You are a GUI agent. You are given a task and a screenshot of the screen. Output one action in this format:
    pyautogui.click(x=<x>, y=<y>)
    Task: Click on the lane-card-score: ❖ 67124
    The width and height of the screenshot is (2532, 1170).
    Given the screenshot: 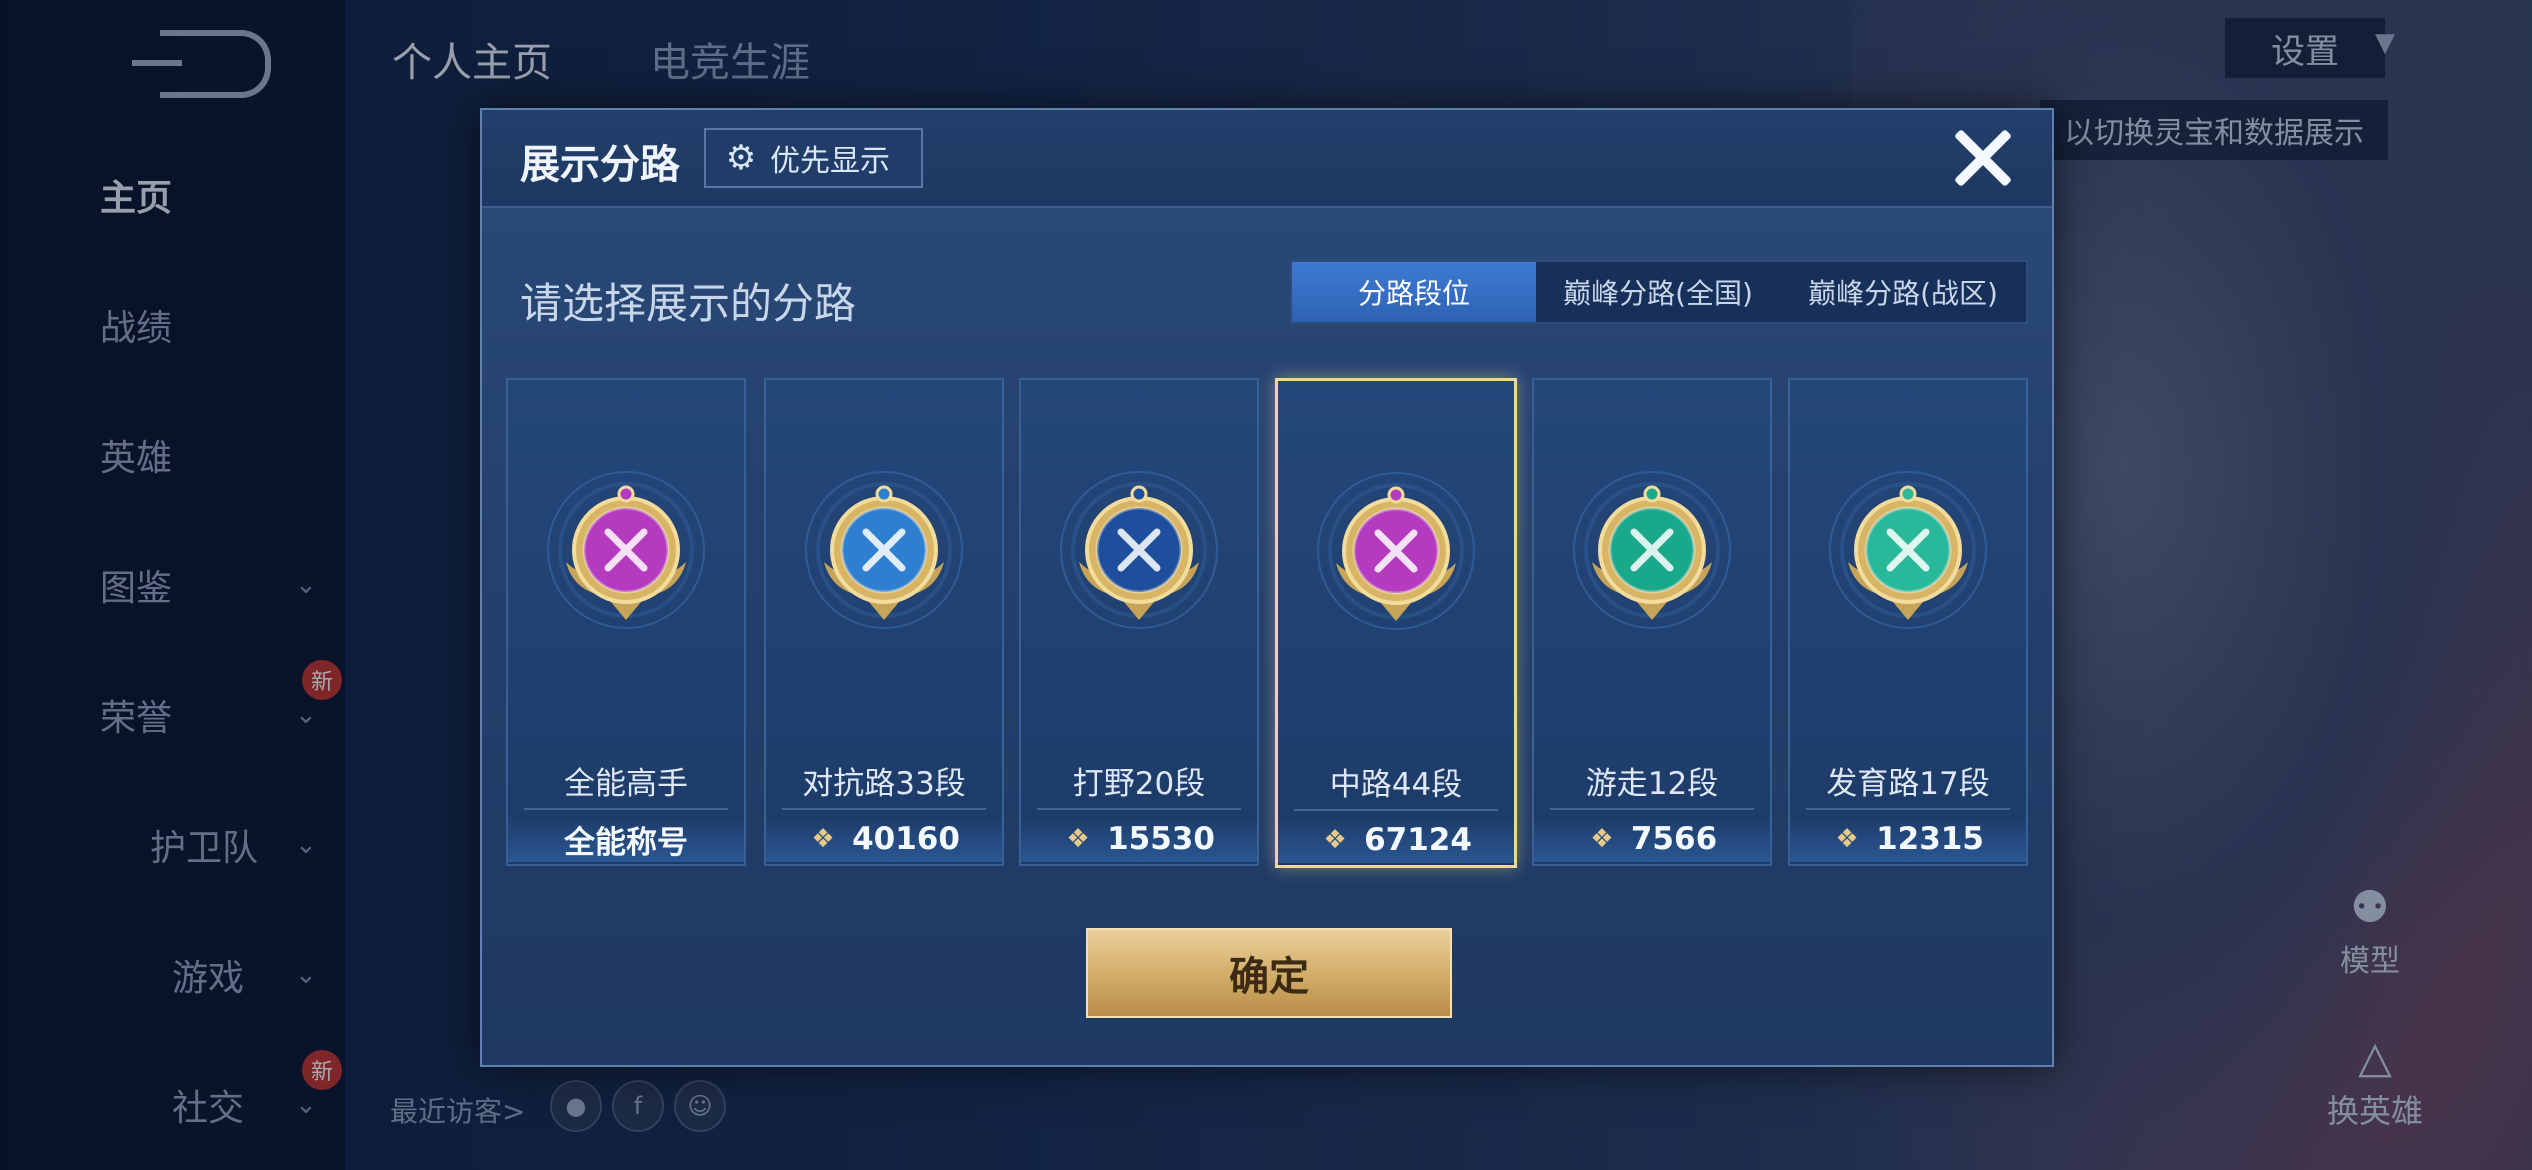 What is the action you would take?
    pyautogui.click(x=1396, y=840)
    